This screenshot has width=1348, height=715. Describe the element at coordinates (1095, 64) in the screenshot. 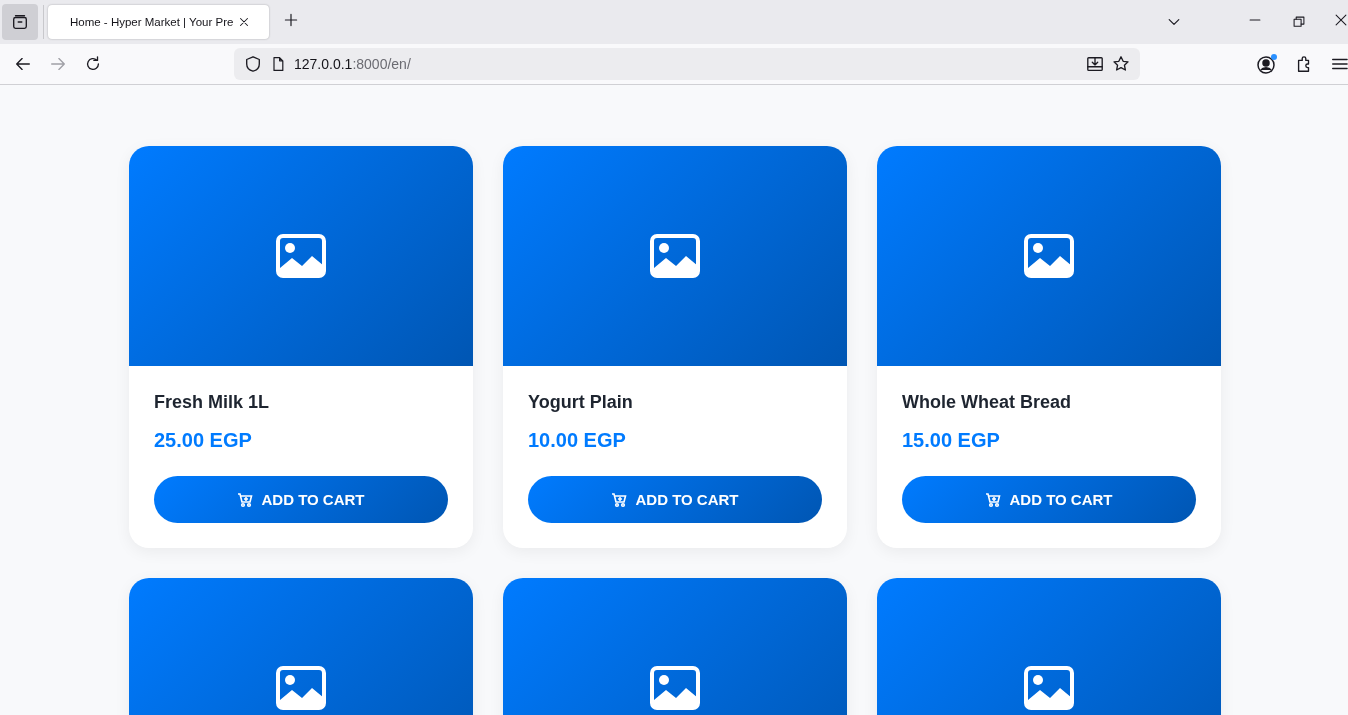

I see `download-icon` at that location.